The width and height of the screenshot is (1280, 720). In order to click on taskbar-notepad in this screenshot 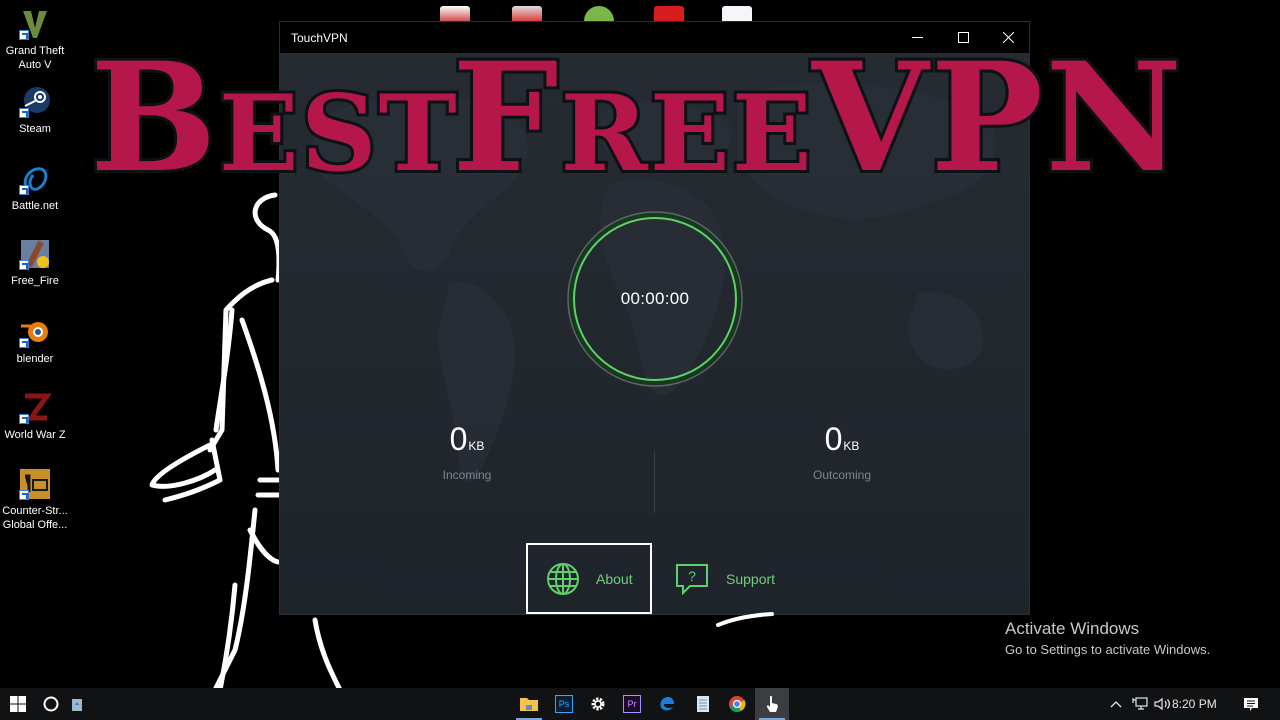, I will do `click(703, 704)`.